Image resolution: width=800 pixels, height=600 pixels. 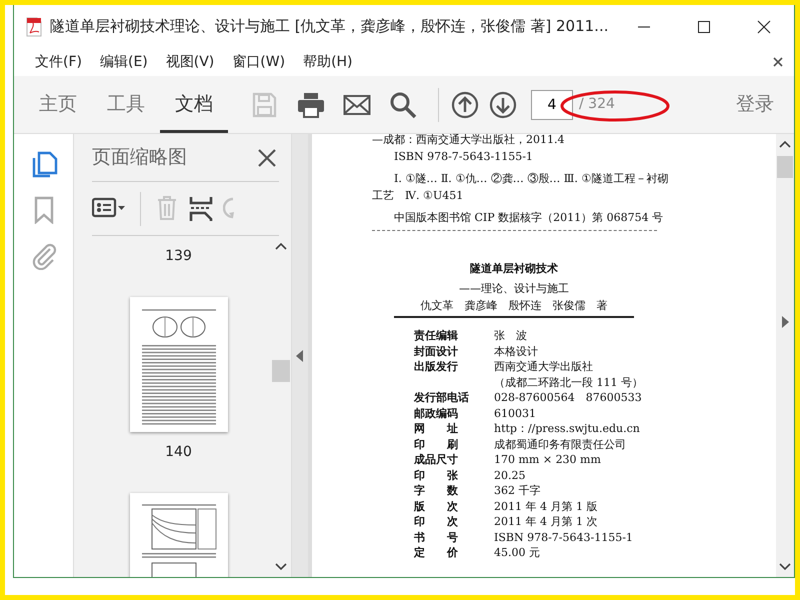 I want to click on next-page-icon, so click(x=503, y=104).